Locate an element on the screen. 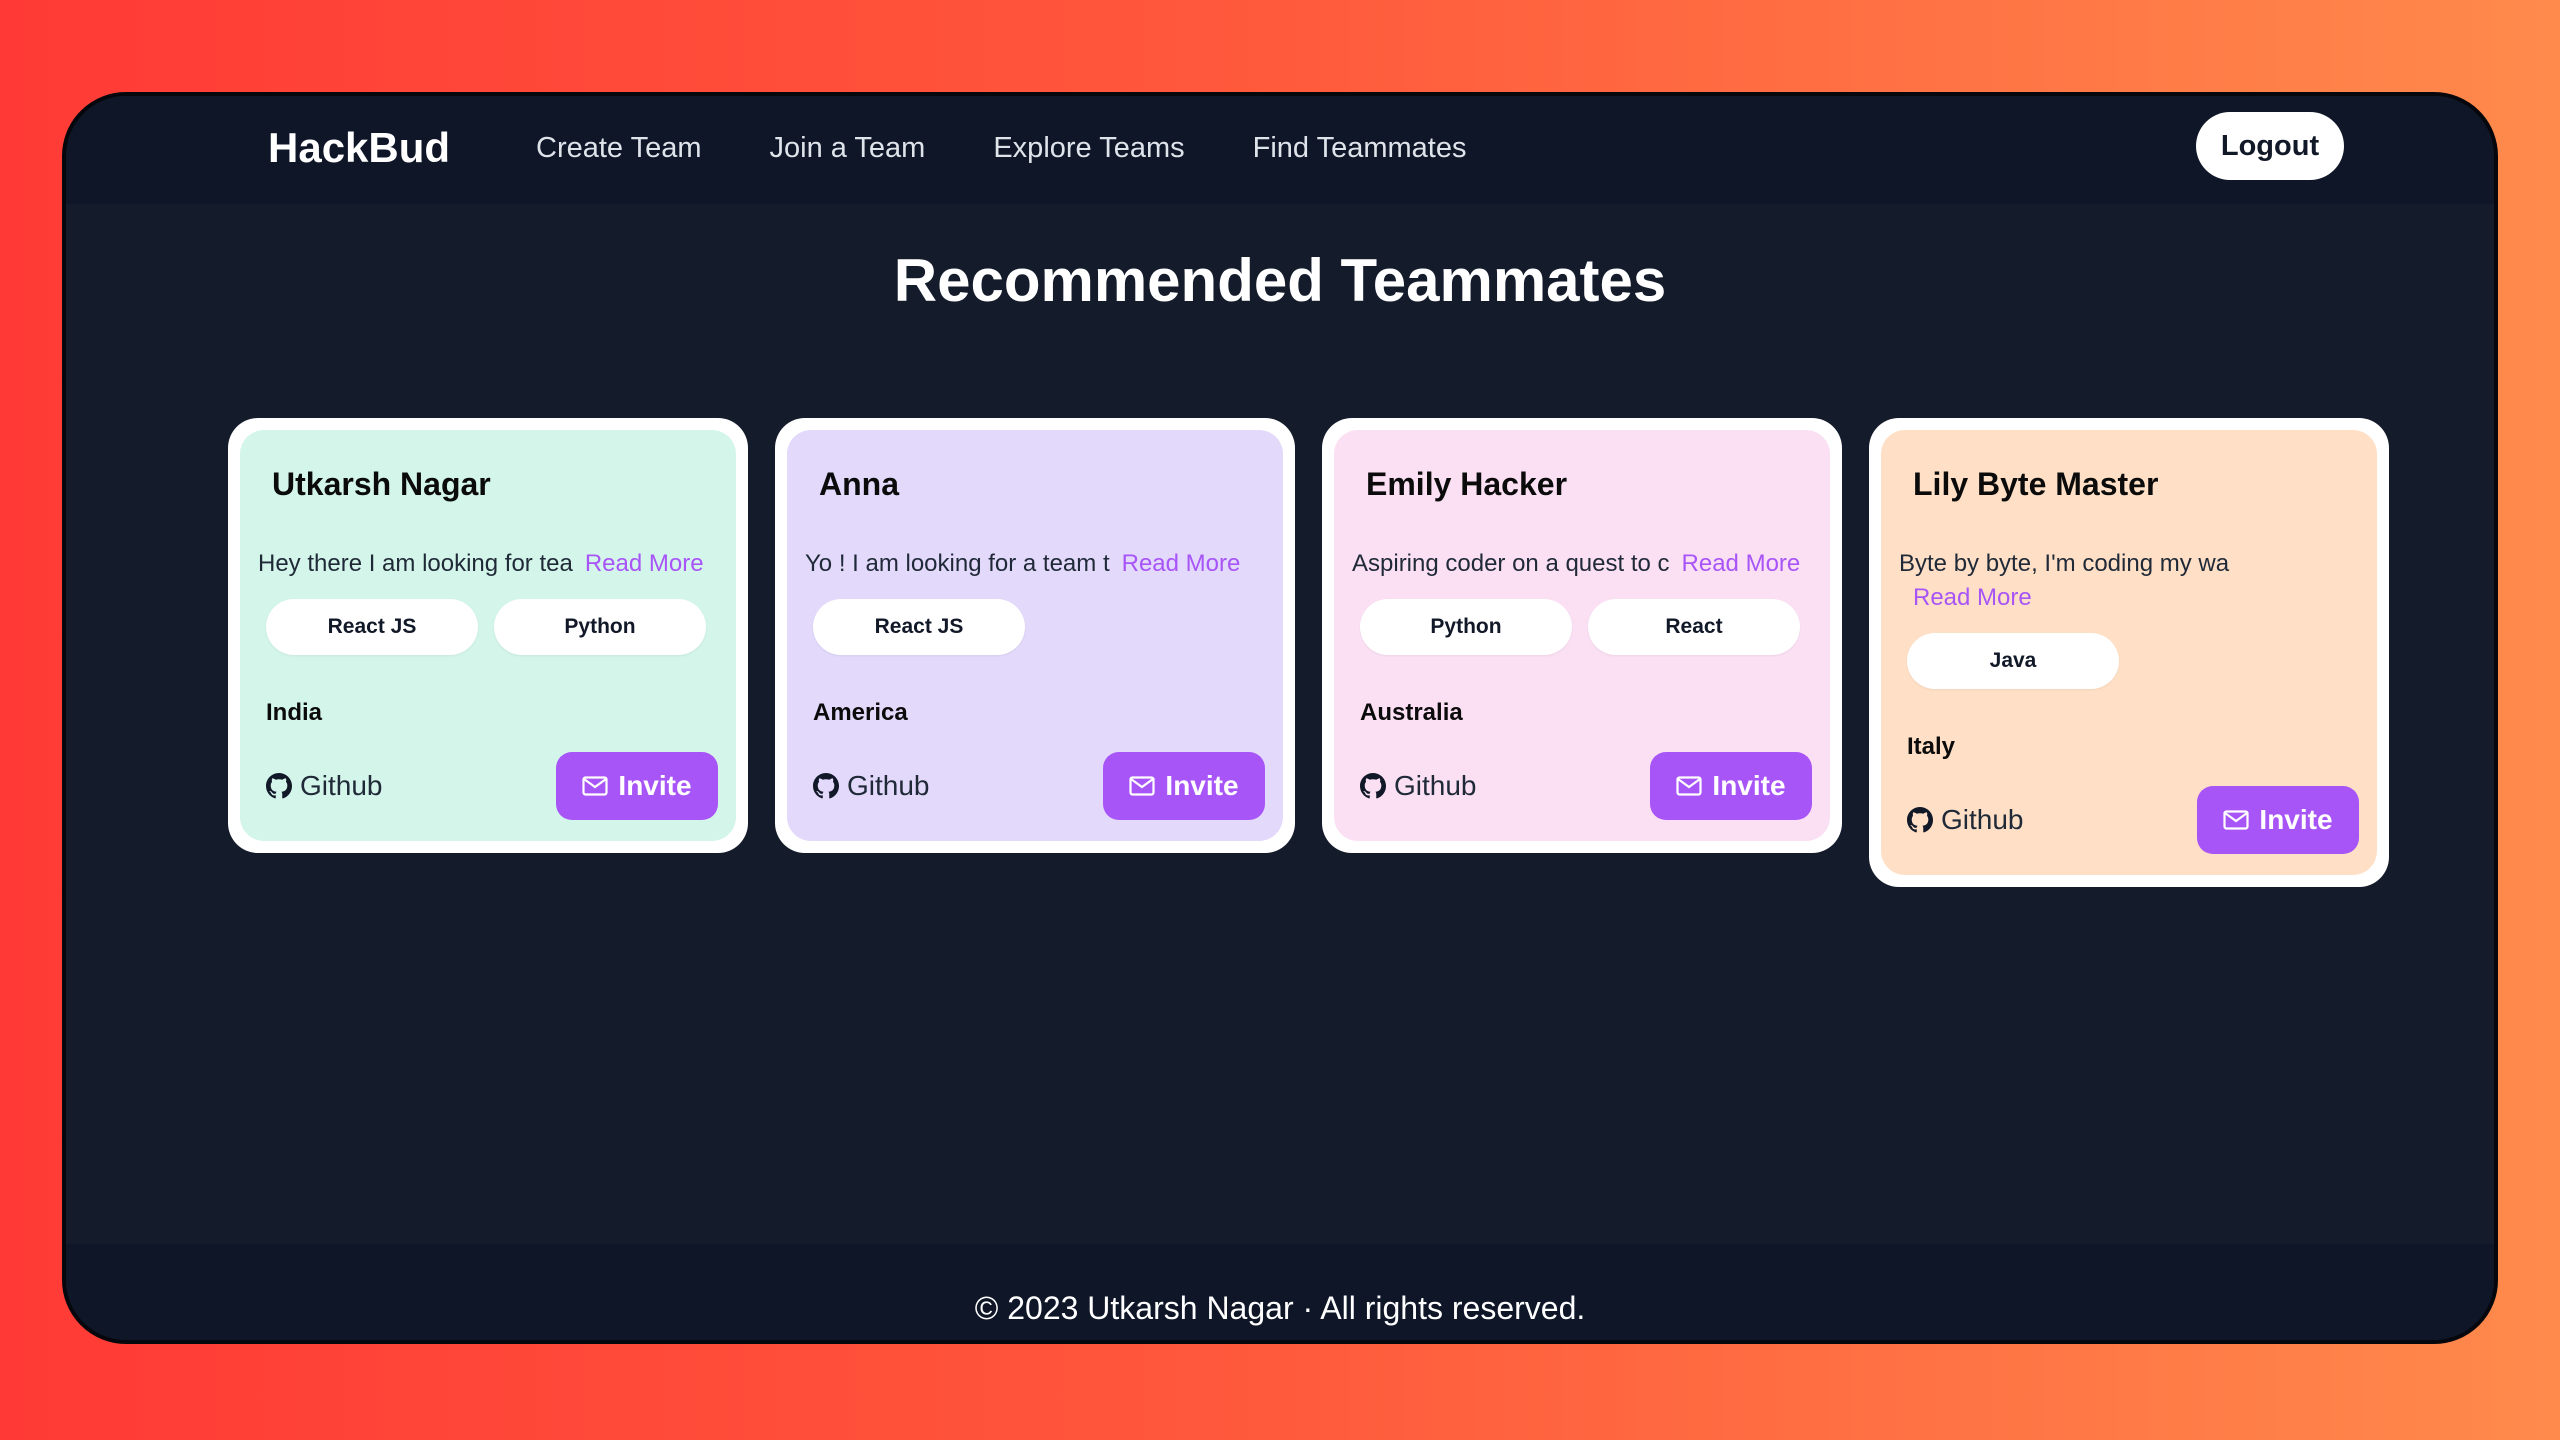 This screenshot has height=1440, width=2560. nav-create-team: Create Team is located at coordinates (619, 148).